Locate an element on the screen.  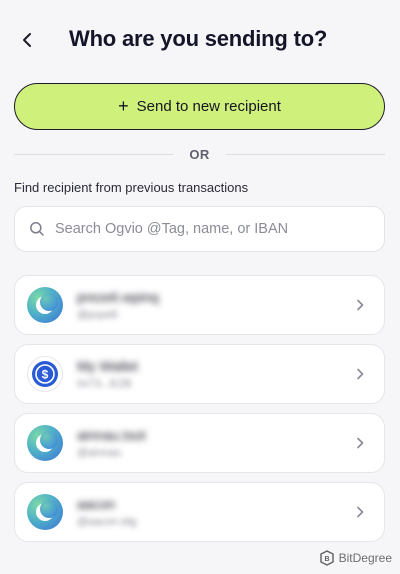
usdc-coin-icon: $ is located at coordinates (45, 374).